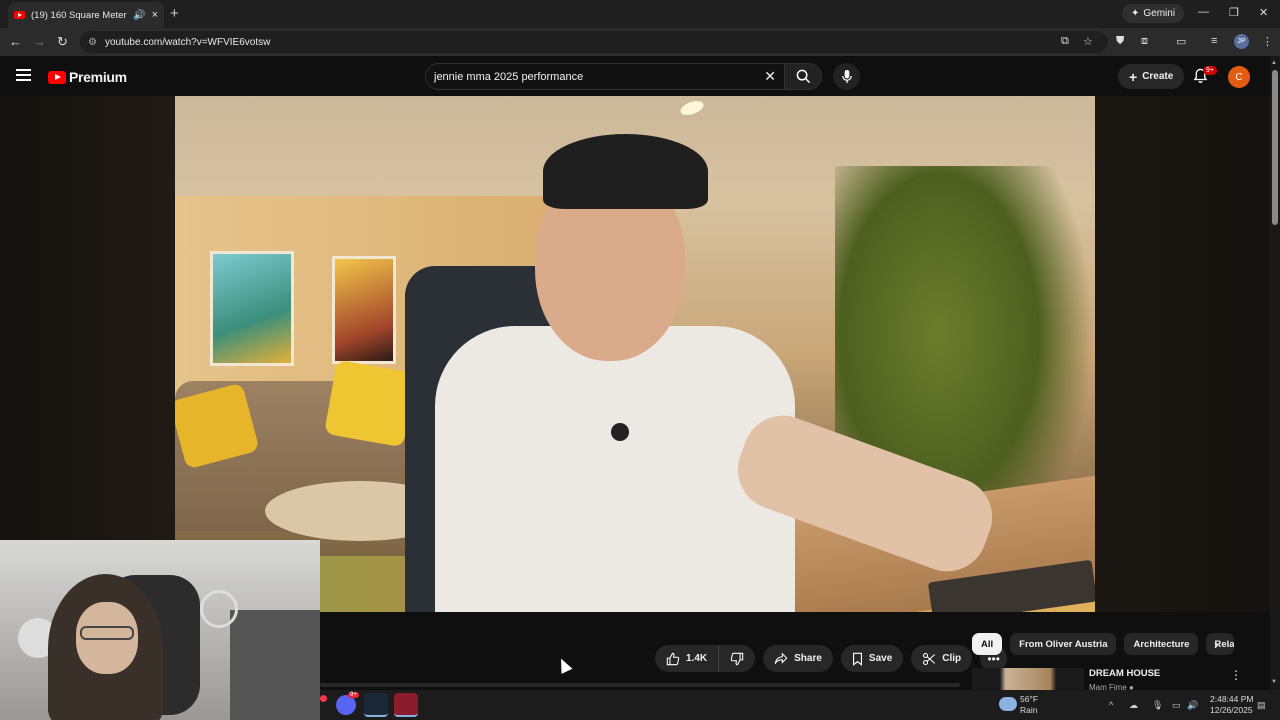  I want to click on speaker-icon: 🔊, so click(139, 15).